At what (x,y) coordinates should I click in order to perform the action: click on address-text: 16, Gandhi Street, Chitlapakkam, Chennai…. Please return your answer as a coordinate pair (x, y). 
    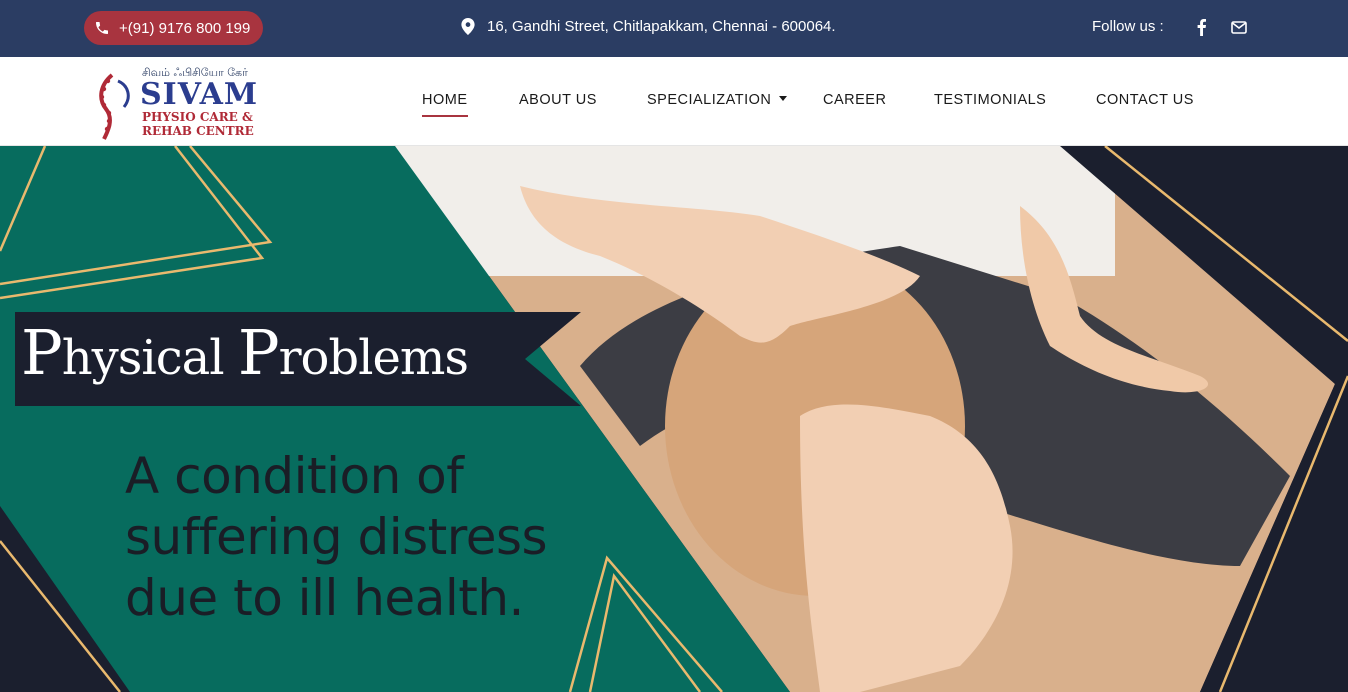
    Looking at the image, I should click on (661, 26).